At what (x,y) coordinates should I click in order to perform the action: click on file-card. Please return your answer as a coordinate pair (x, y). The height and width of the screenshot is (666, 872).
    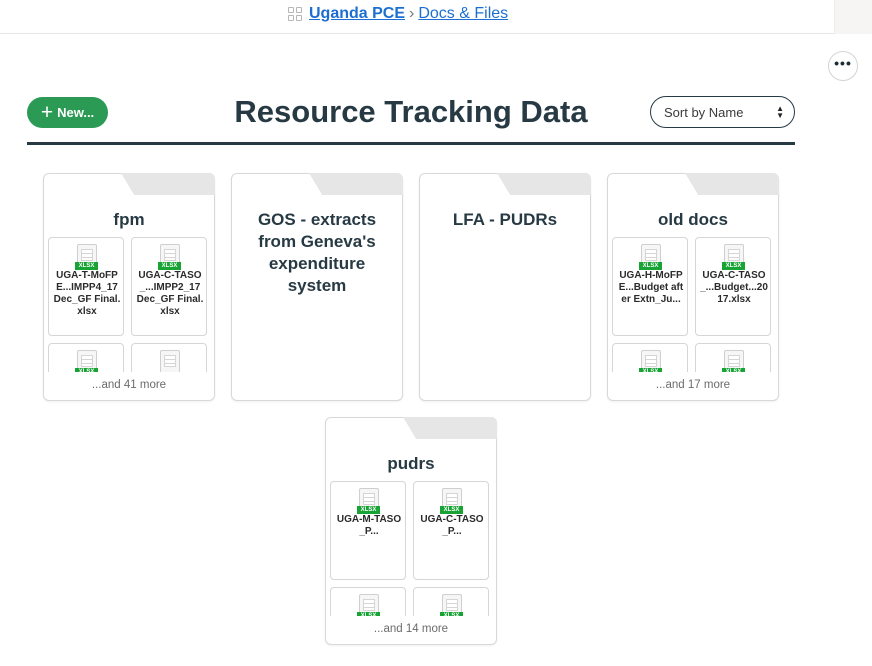
    Looking at the image, I should click on (169, 357).